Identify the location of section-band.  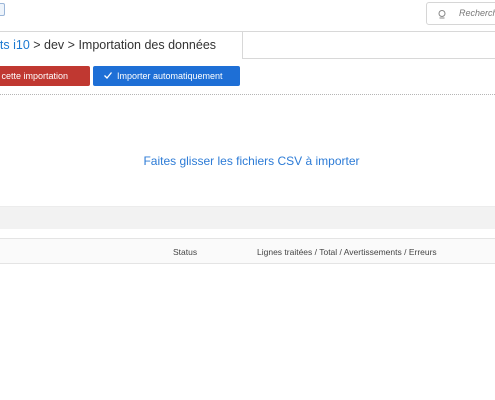
(247, 217).